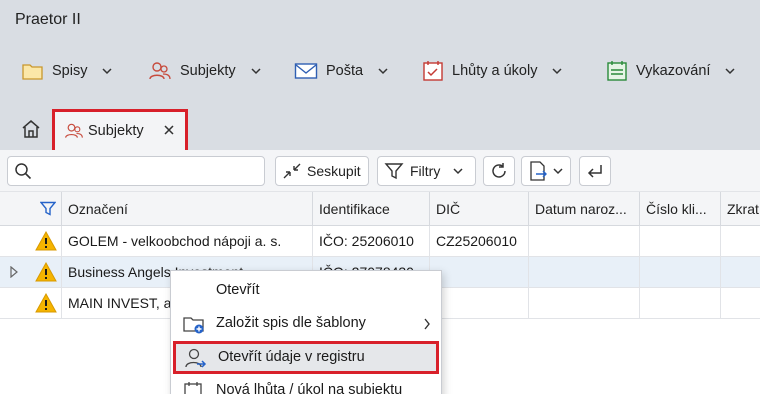 The height and width of the screenshot is (394, 760). What do you see at coordinates (116, 131) in the screenshot?
I see `tab-label: Subjekty` at bounding box center [116, 131].